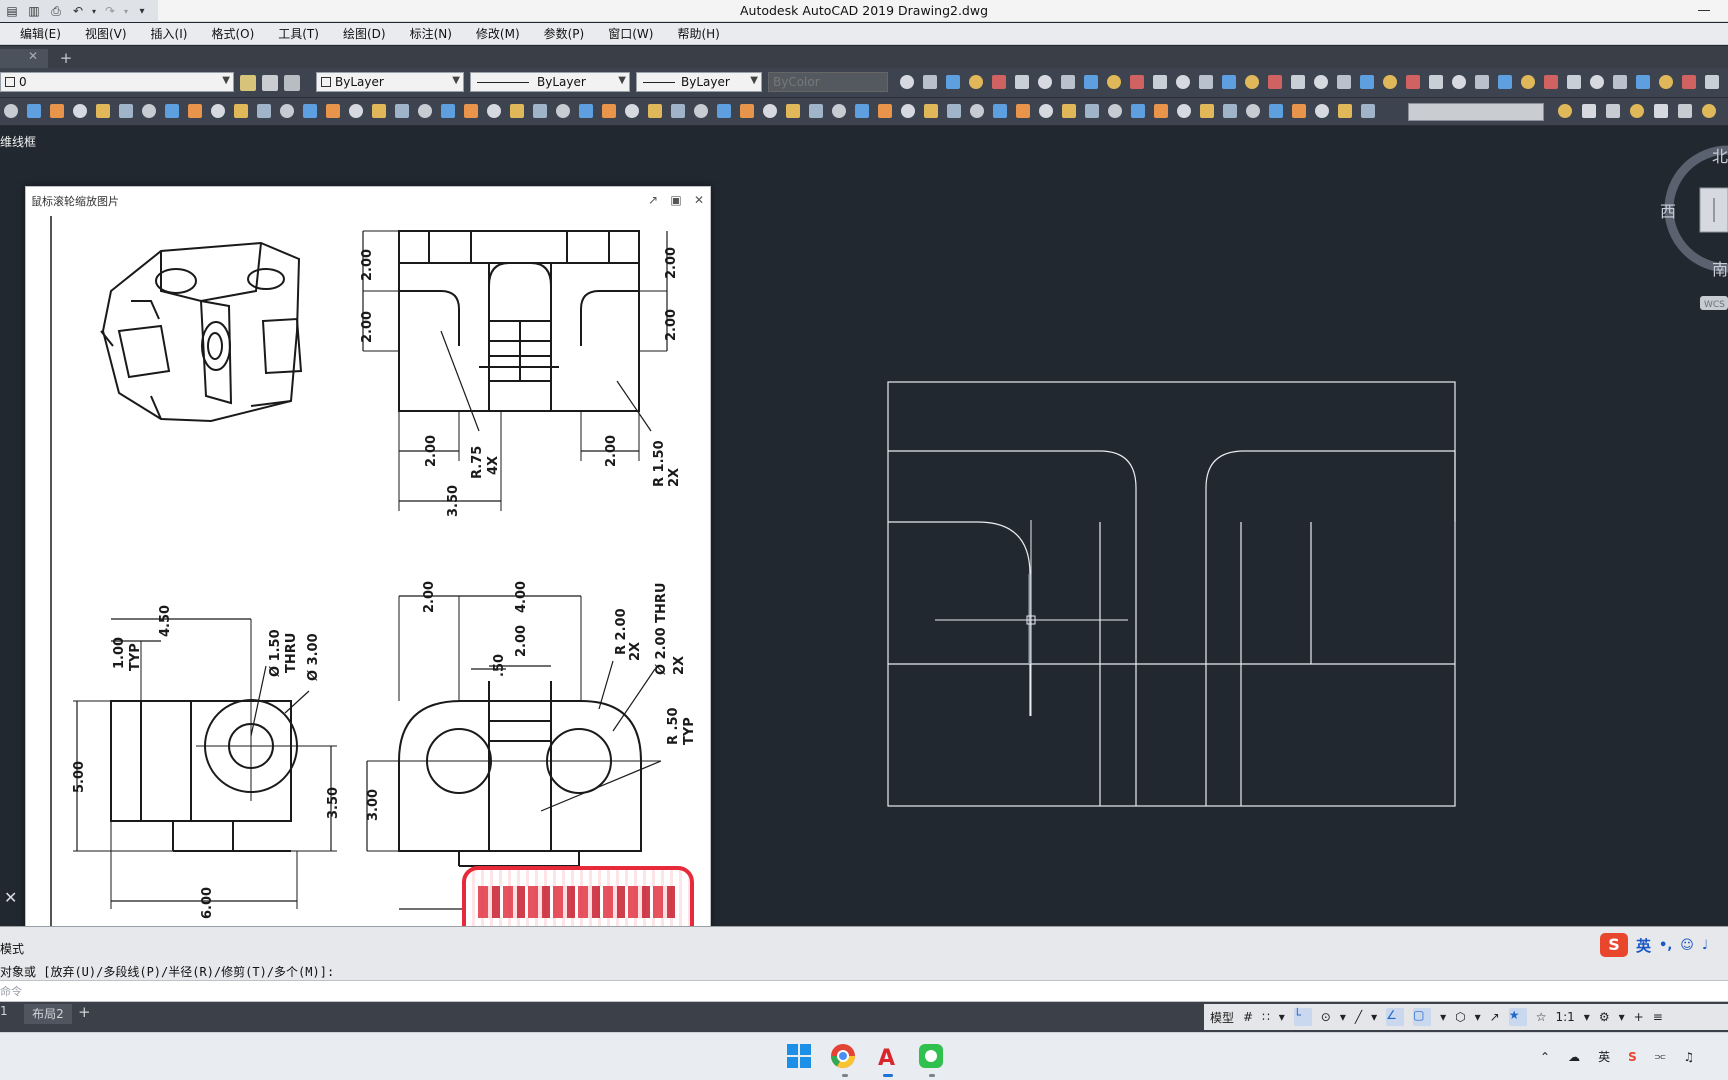 This screenshot has width=1728, height=1080. Describe the element at coordinates (232, 33) in the screenshot. I see `menu-format: 格式(O)` at that location.